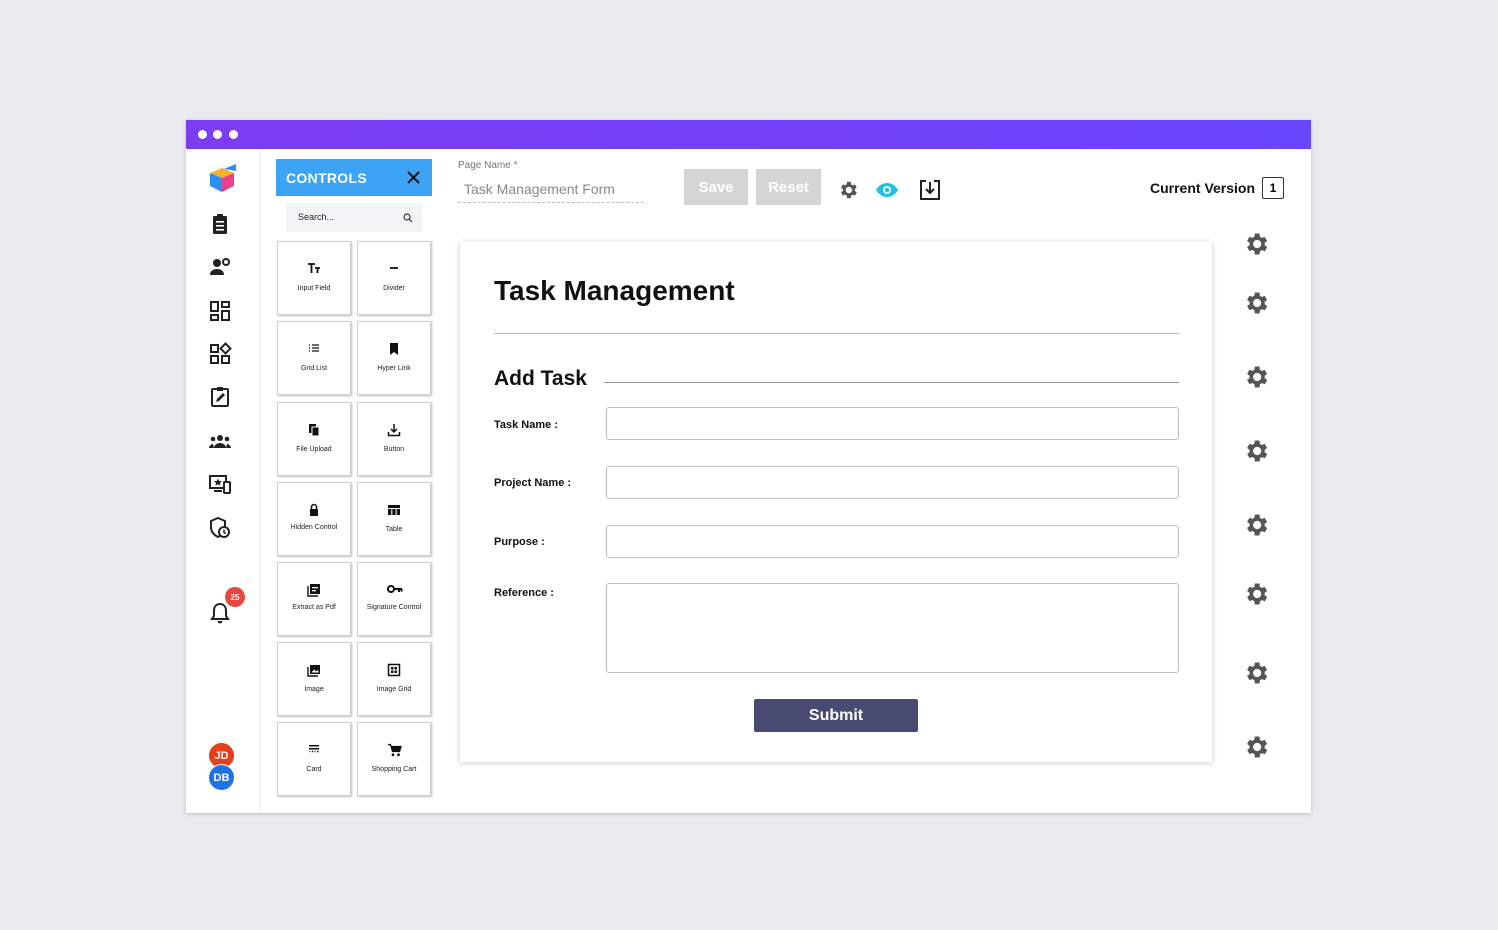 Image resolution: width=1498 pixels, height=930 pixels. What do you see at coordinates (313, 590) in the screenshot?
I see `pdf-icon` at bounding box center [313, 590].